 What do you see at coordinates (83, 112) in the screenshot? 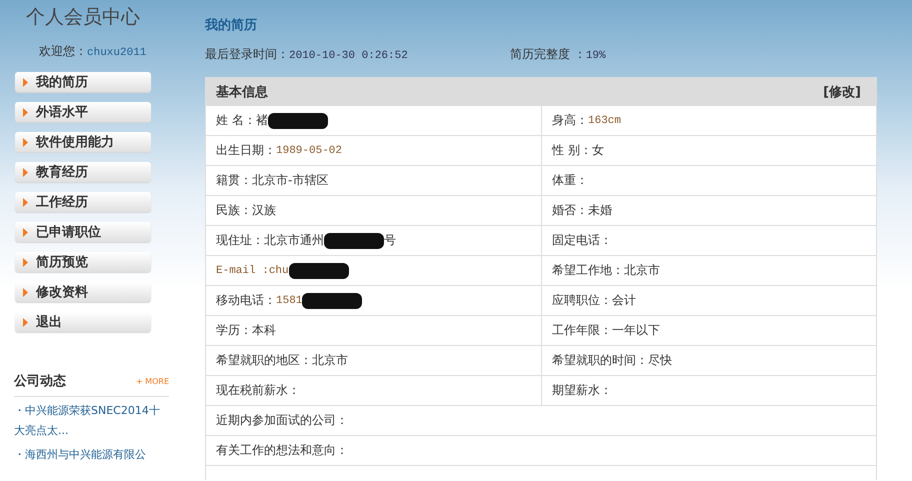
I see `menu-item: 外语水平` at bounding box center [83, 112].